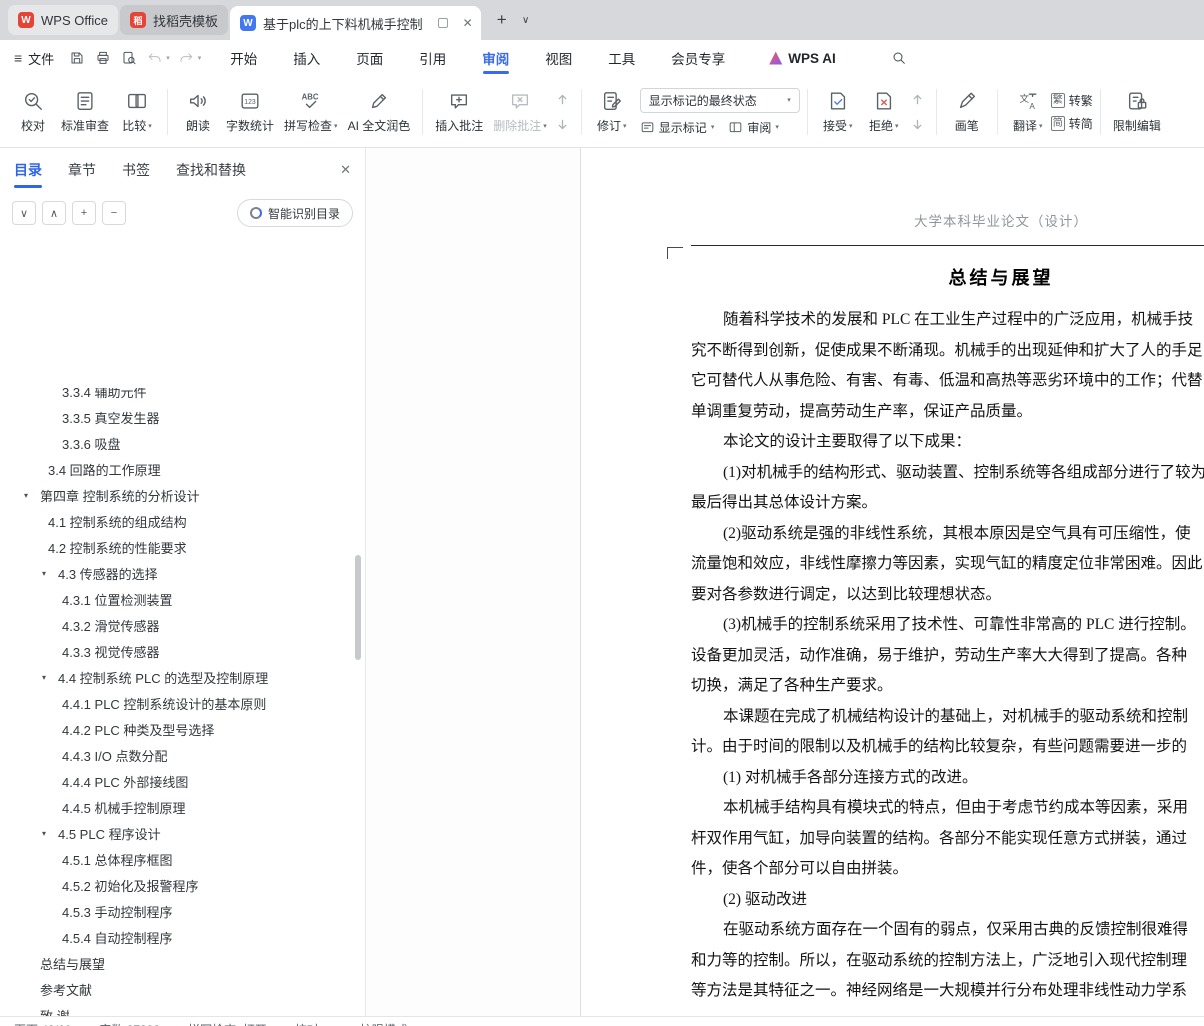 The image size is (1204, 1026). Describe the element at coordinates (345, 170) in the screenshot. I see `close-pane-icon: ✕` at that location.